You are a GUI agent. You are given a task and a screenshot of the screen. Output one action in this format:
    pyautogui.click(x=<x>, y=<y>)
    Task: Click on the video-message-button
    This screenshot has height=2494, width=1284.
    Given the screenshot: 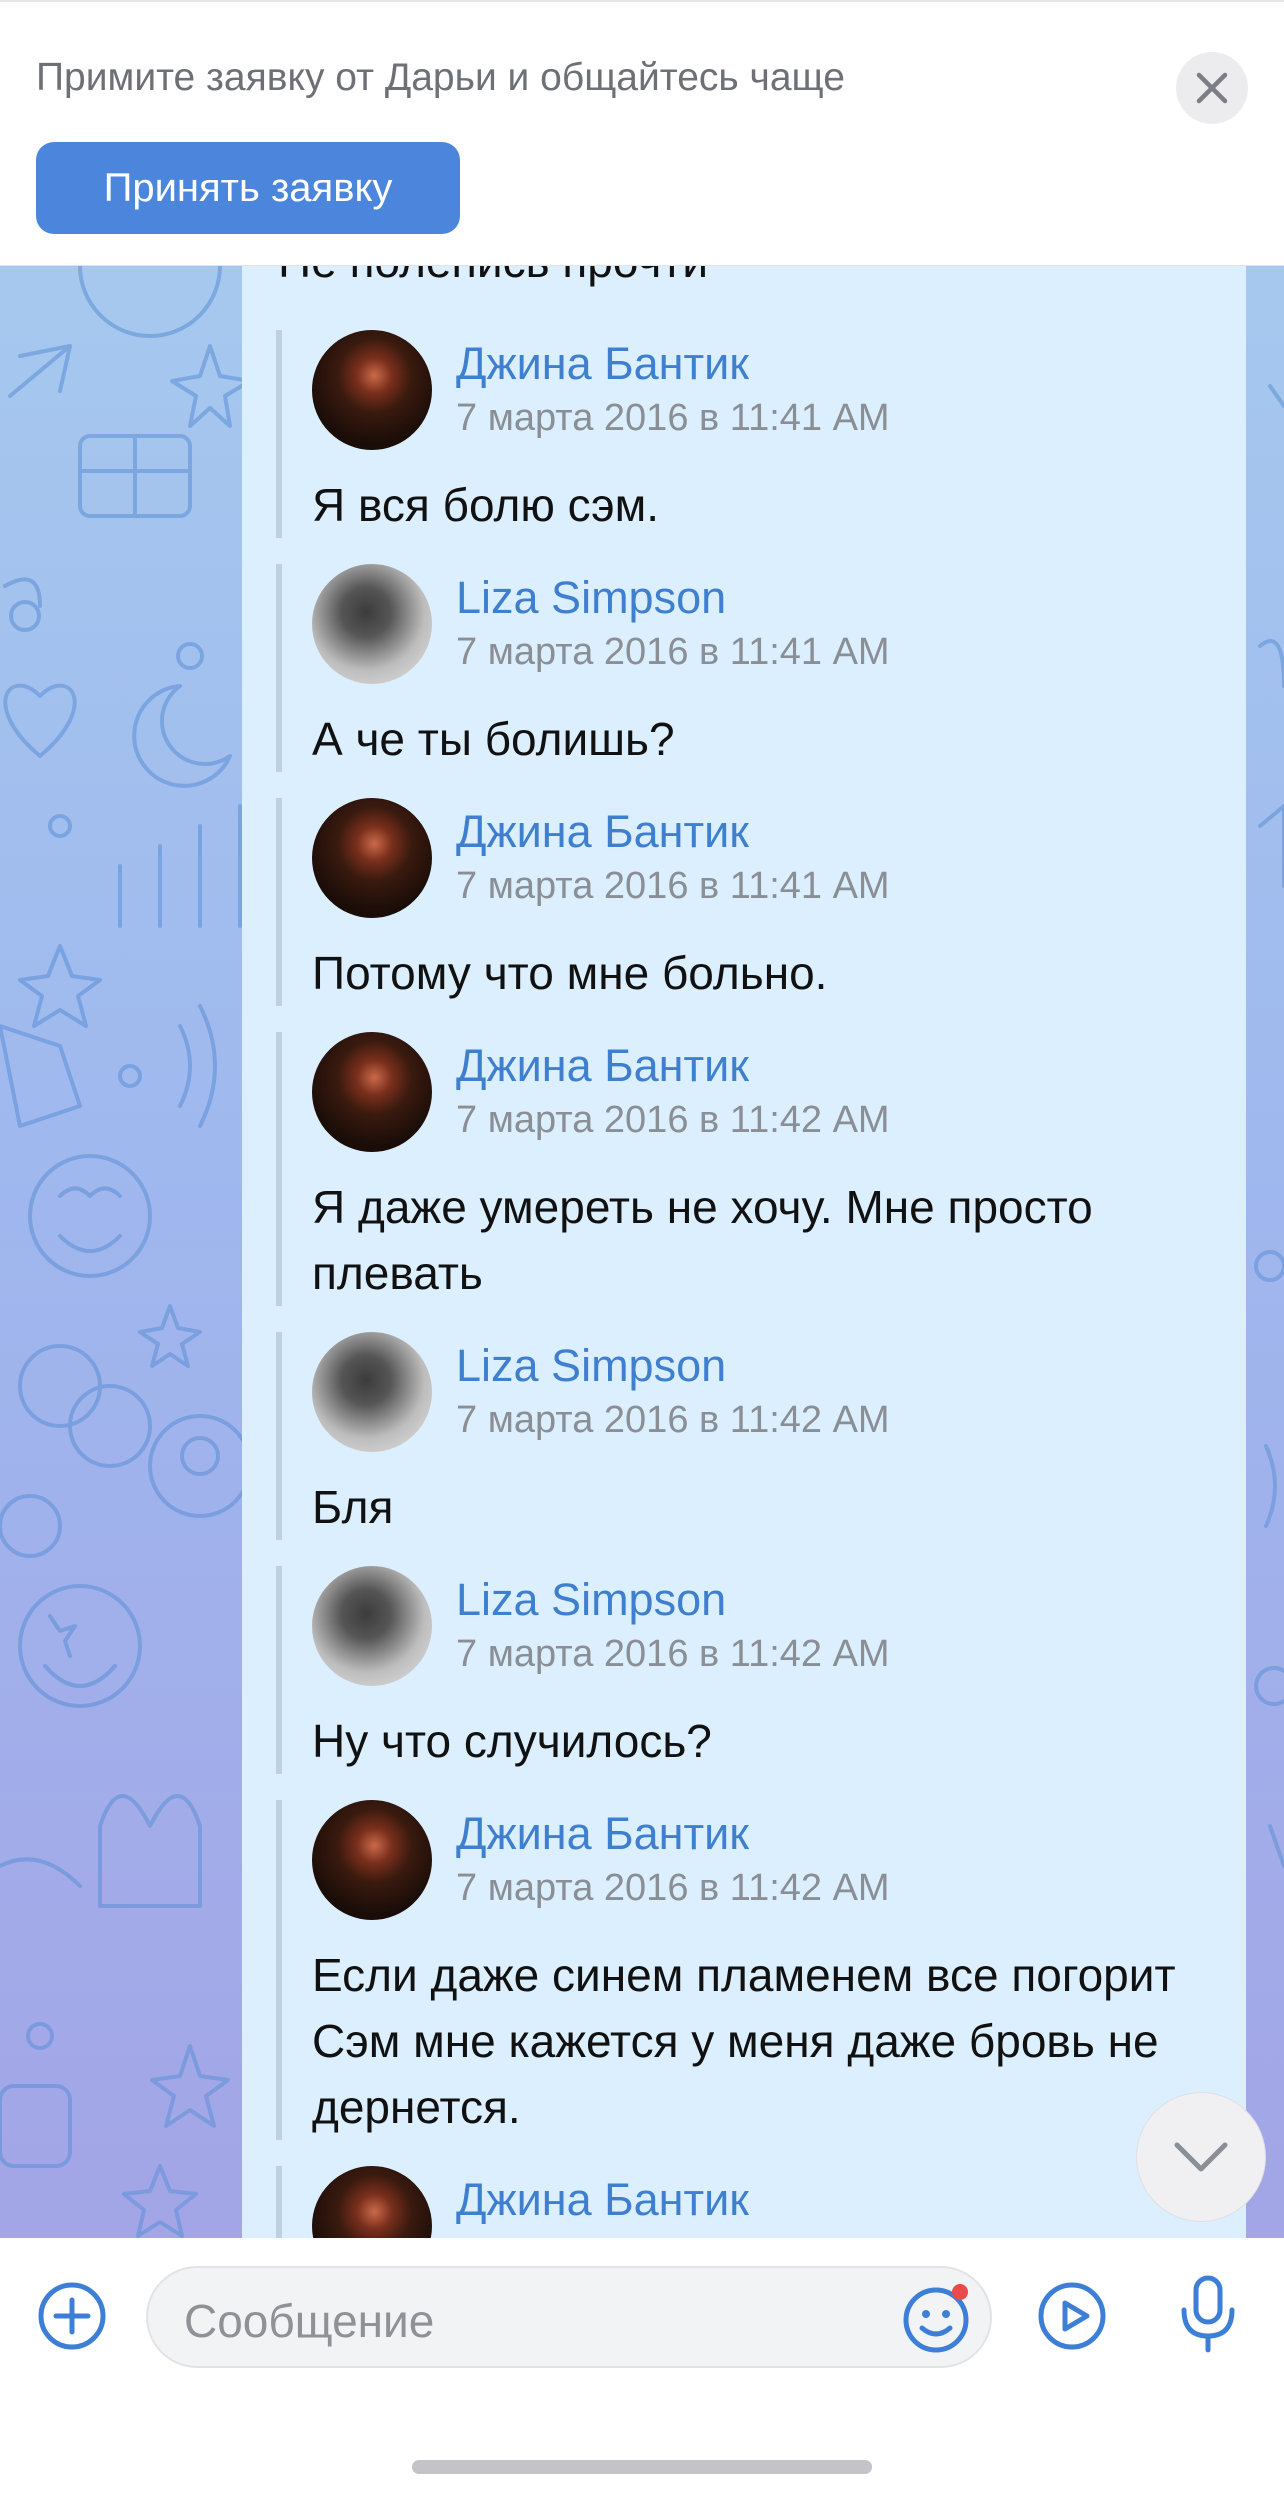 What is the action you would take?
    pyautogui.click(x=1072, y=2316)
    